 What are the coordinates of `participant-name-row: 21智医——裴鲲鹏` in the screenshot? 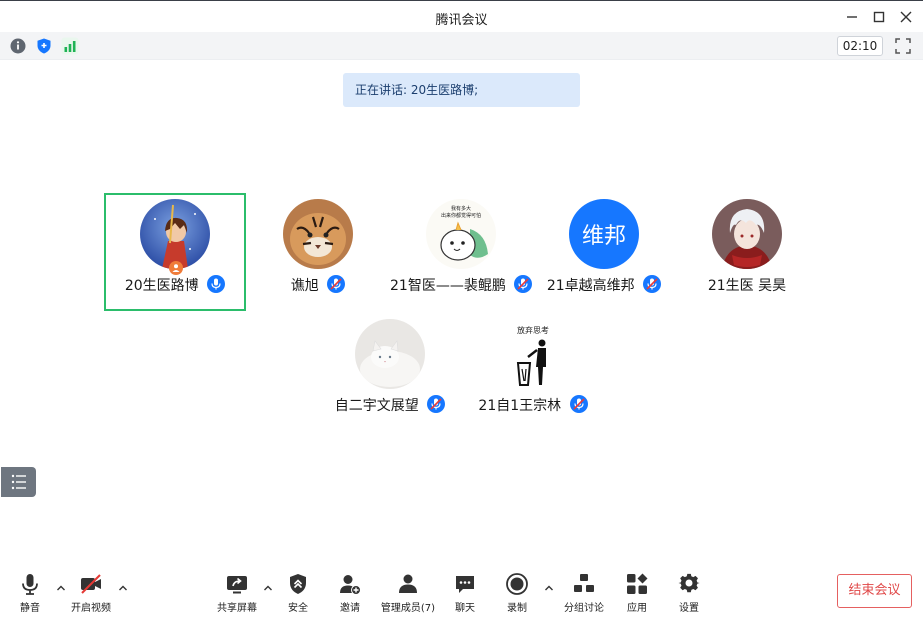 It's located at (461, 285).